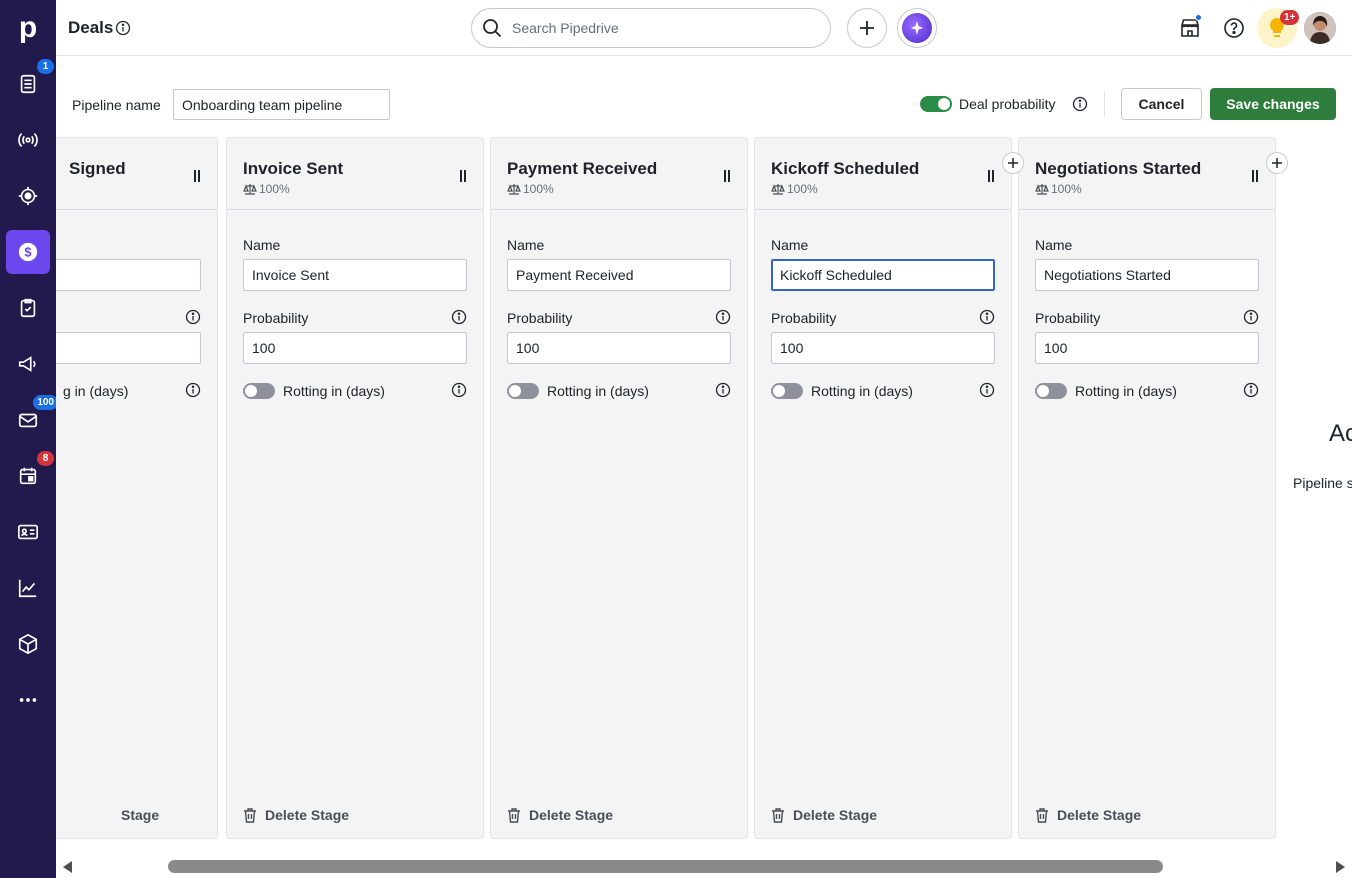 The image size is (1352, 878). Describe the element at coordinates (778, 815) in the screenshot. I see `trash-icon` at that location.